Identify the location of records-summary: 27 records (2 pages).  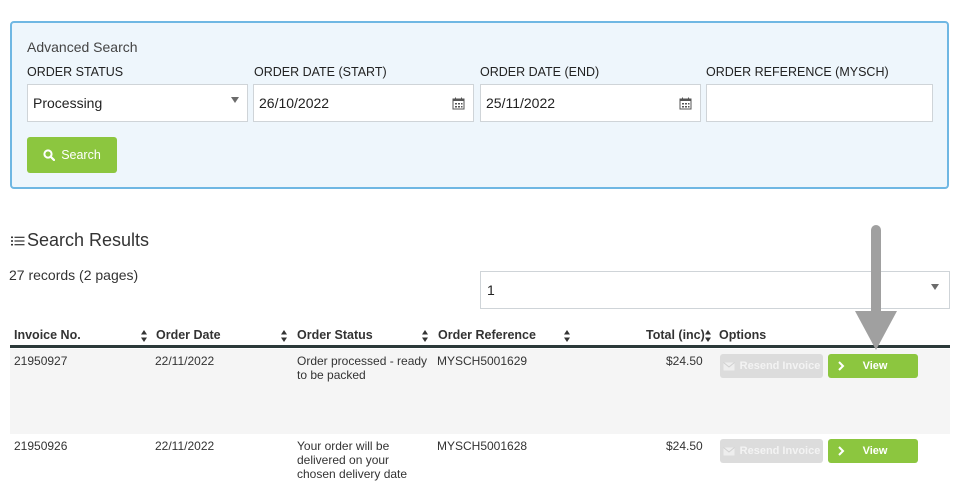
(74, 275).